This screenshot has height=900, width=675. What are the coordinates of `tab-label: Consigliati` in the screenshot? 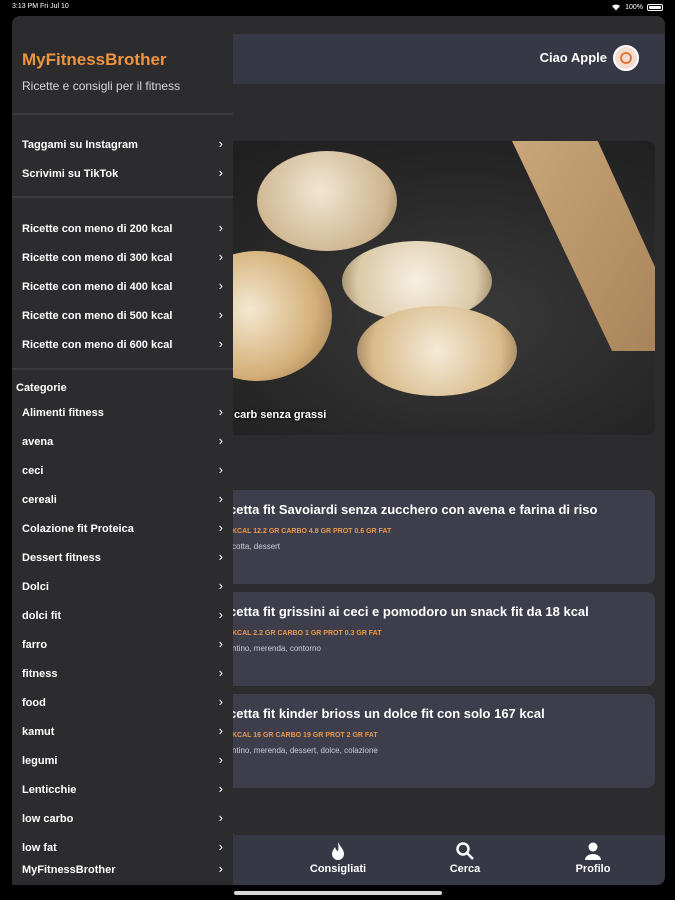 It's located at (338, 869).